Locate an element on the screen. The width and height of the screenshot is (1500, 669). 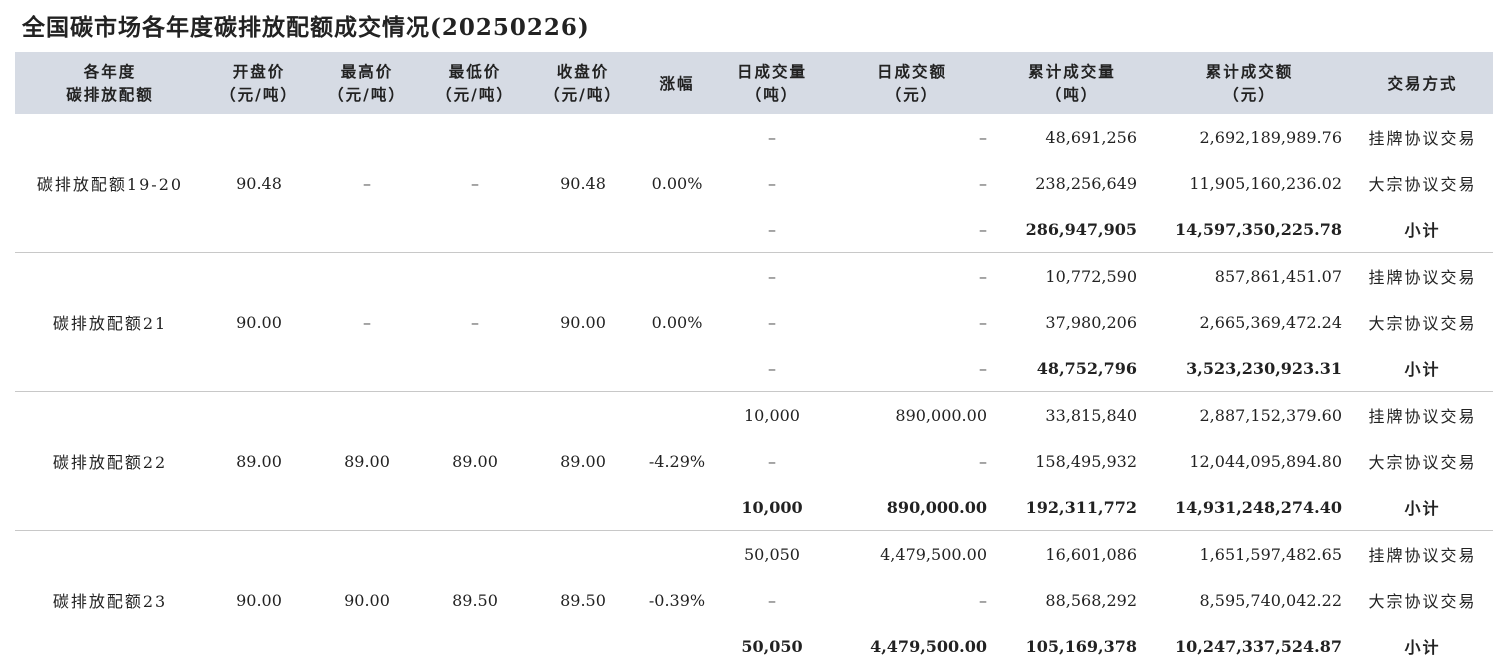
header-change: 涨幅 is located at coordinates (677, 83).